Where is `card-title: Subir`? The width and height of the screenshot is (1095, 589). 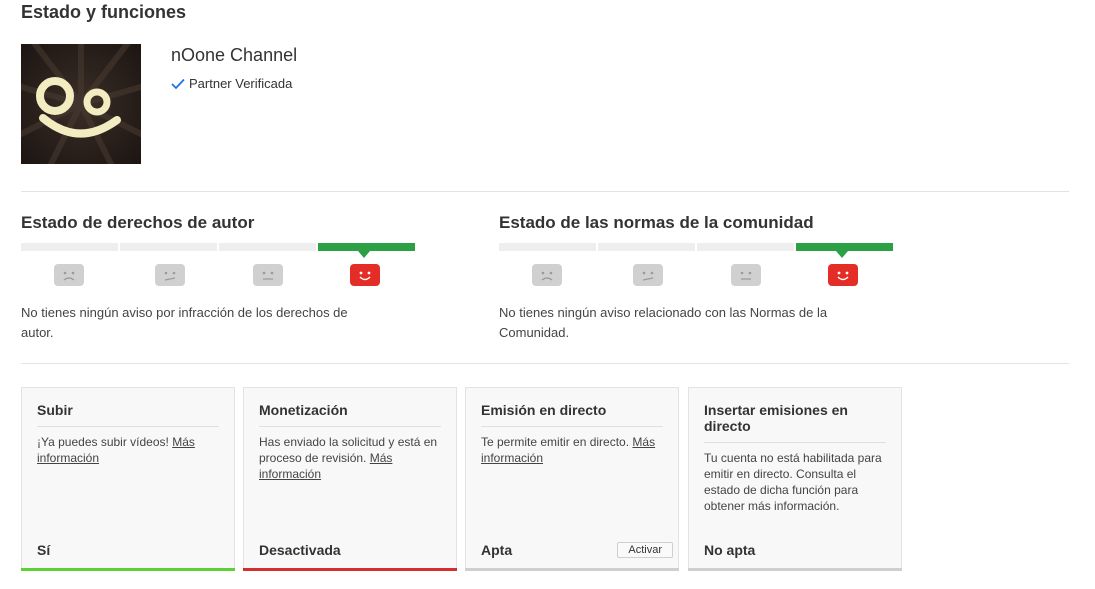 card-title: Subir is located at coordinates (128, 414).